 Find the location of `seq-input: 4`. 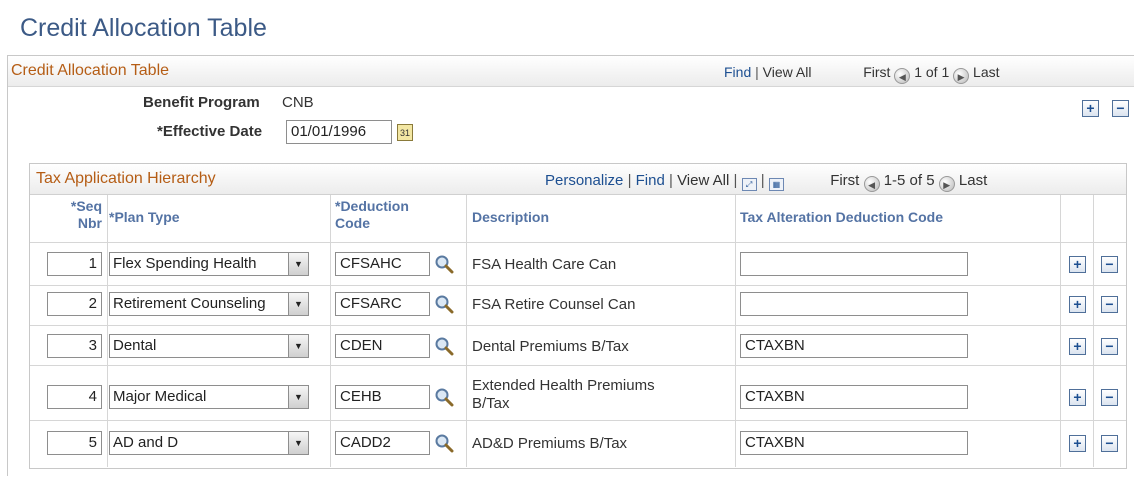

seq-input: 4 is located at coordinates (74, 397).